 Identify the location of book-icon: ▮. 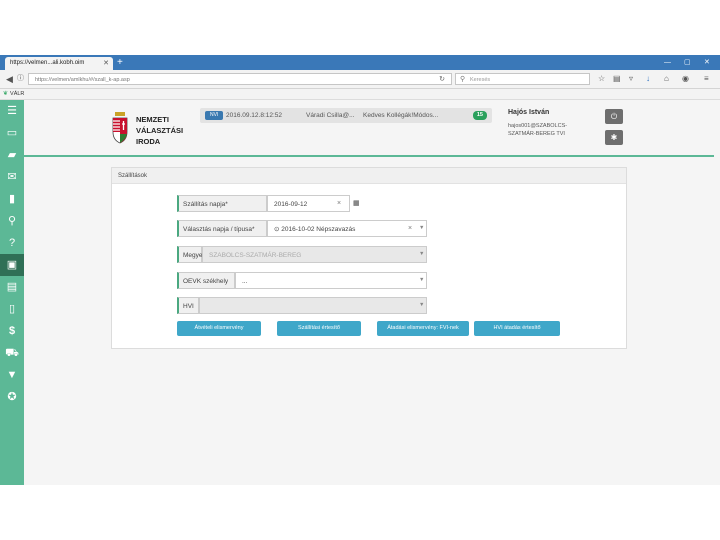
(12, 199).